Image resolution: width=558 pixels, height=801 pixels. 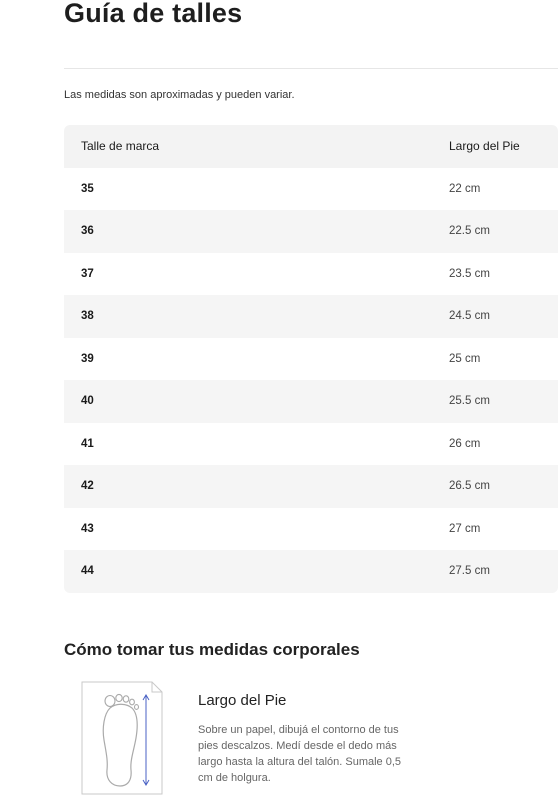 I want to click on table-row: 40 25.5 cm, so click(x=311, y=401).